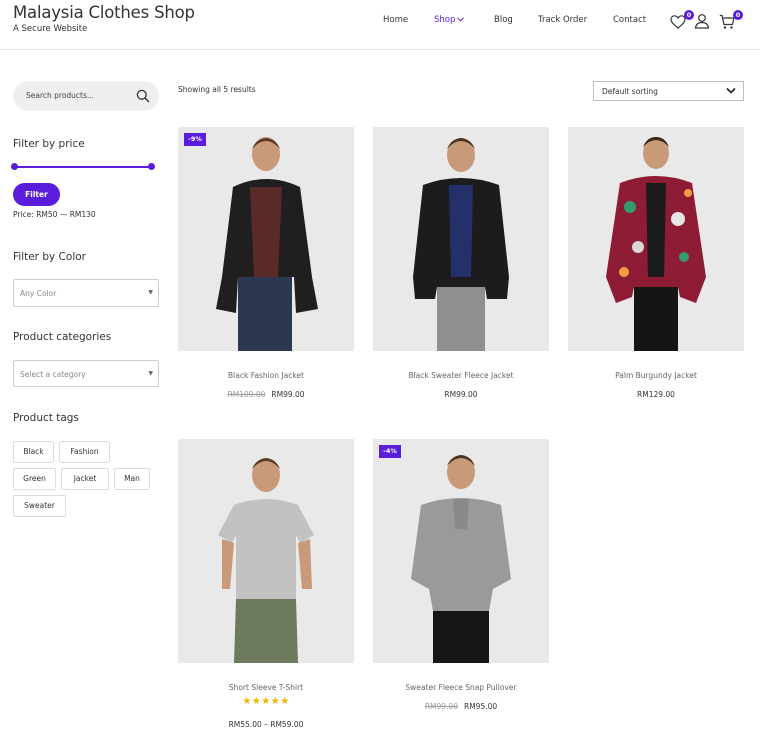 This screenshot has height=753, width=760. What do you see at coordinates (630, 91) in the screenshot?
I see `sorting-value: Default sorting` at bounding box center [630, 91].